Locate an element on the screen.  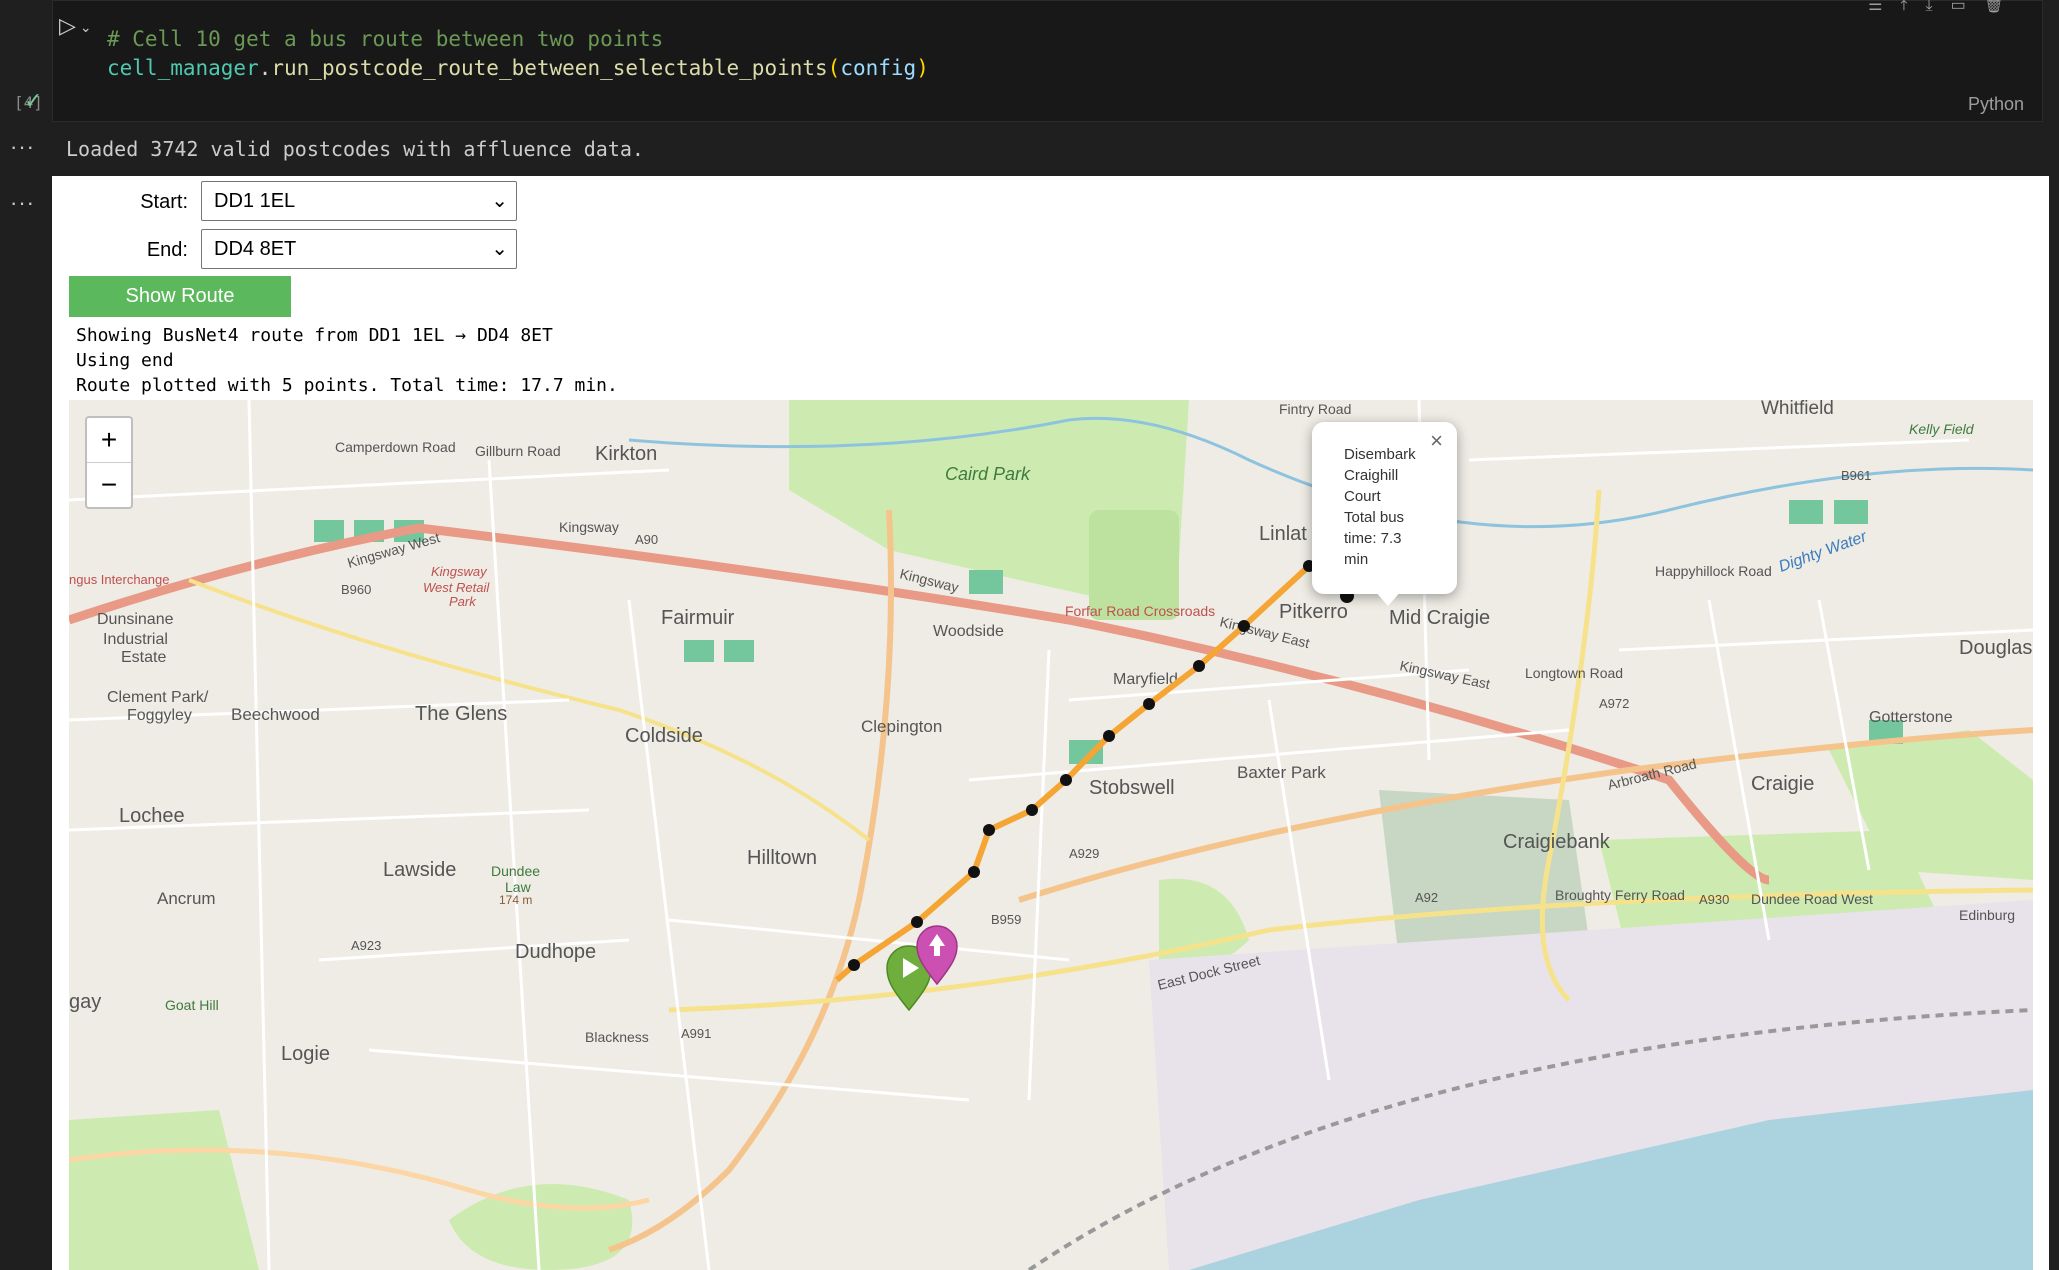
language-indicator: Python is located at coordinates (1996, 104).